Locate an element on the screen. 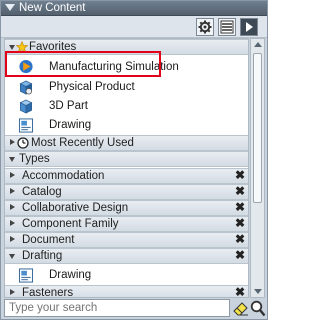 The image size is (320, 320). type-group-label: Drafting is located at coordinates (42, 256).